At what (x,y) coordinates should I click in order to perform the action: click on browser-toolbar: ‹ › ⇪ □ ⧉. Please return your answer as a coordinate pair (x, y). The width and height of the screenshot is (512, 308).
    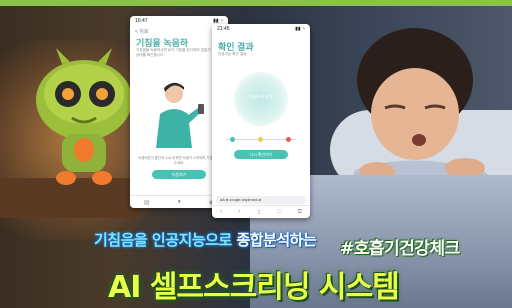
    Looking at the image, I should click on (261, 211).